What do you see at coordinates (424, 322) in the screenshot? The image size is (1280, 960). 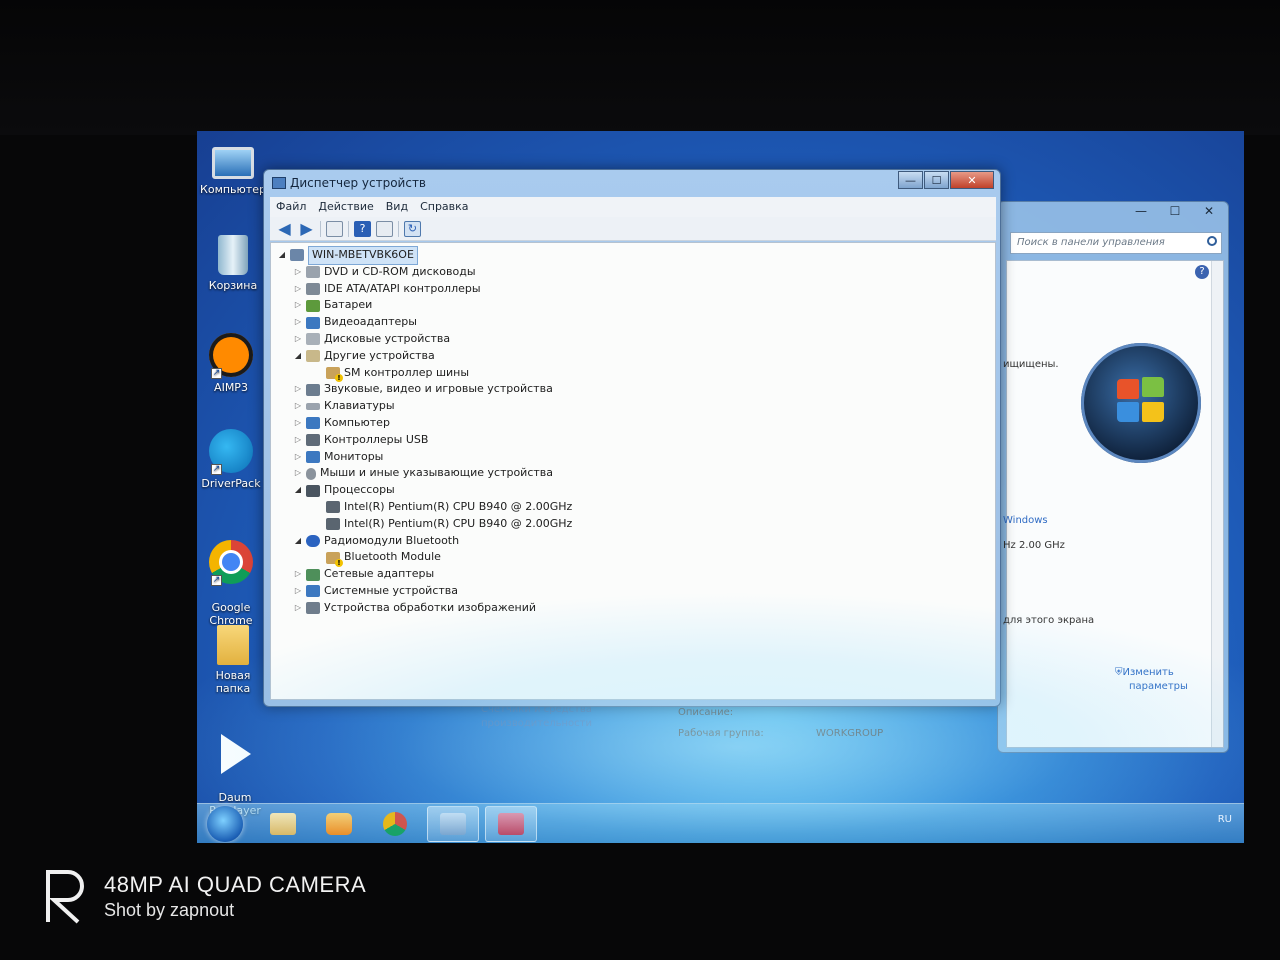 I see `tree-node-display-adapters: ▷ Видеоадаптеры` at bounding box center [424, 322].